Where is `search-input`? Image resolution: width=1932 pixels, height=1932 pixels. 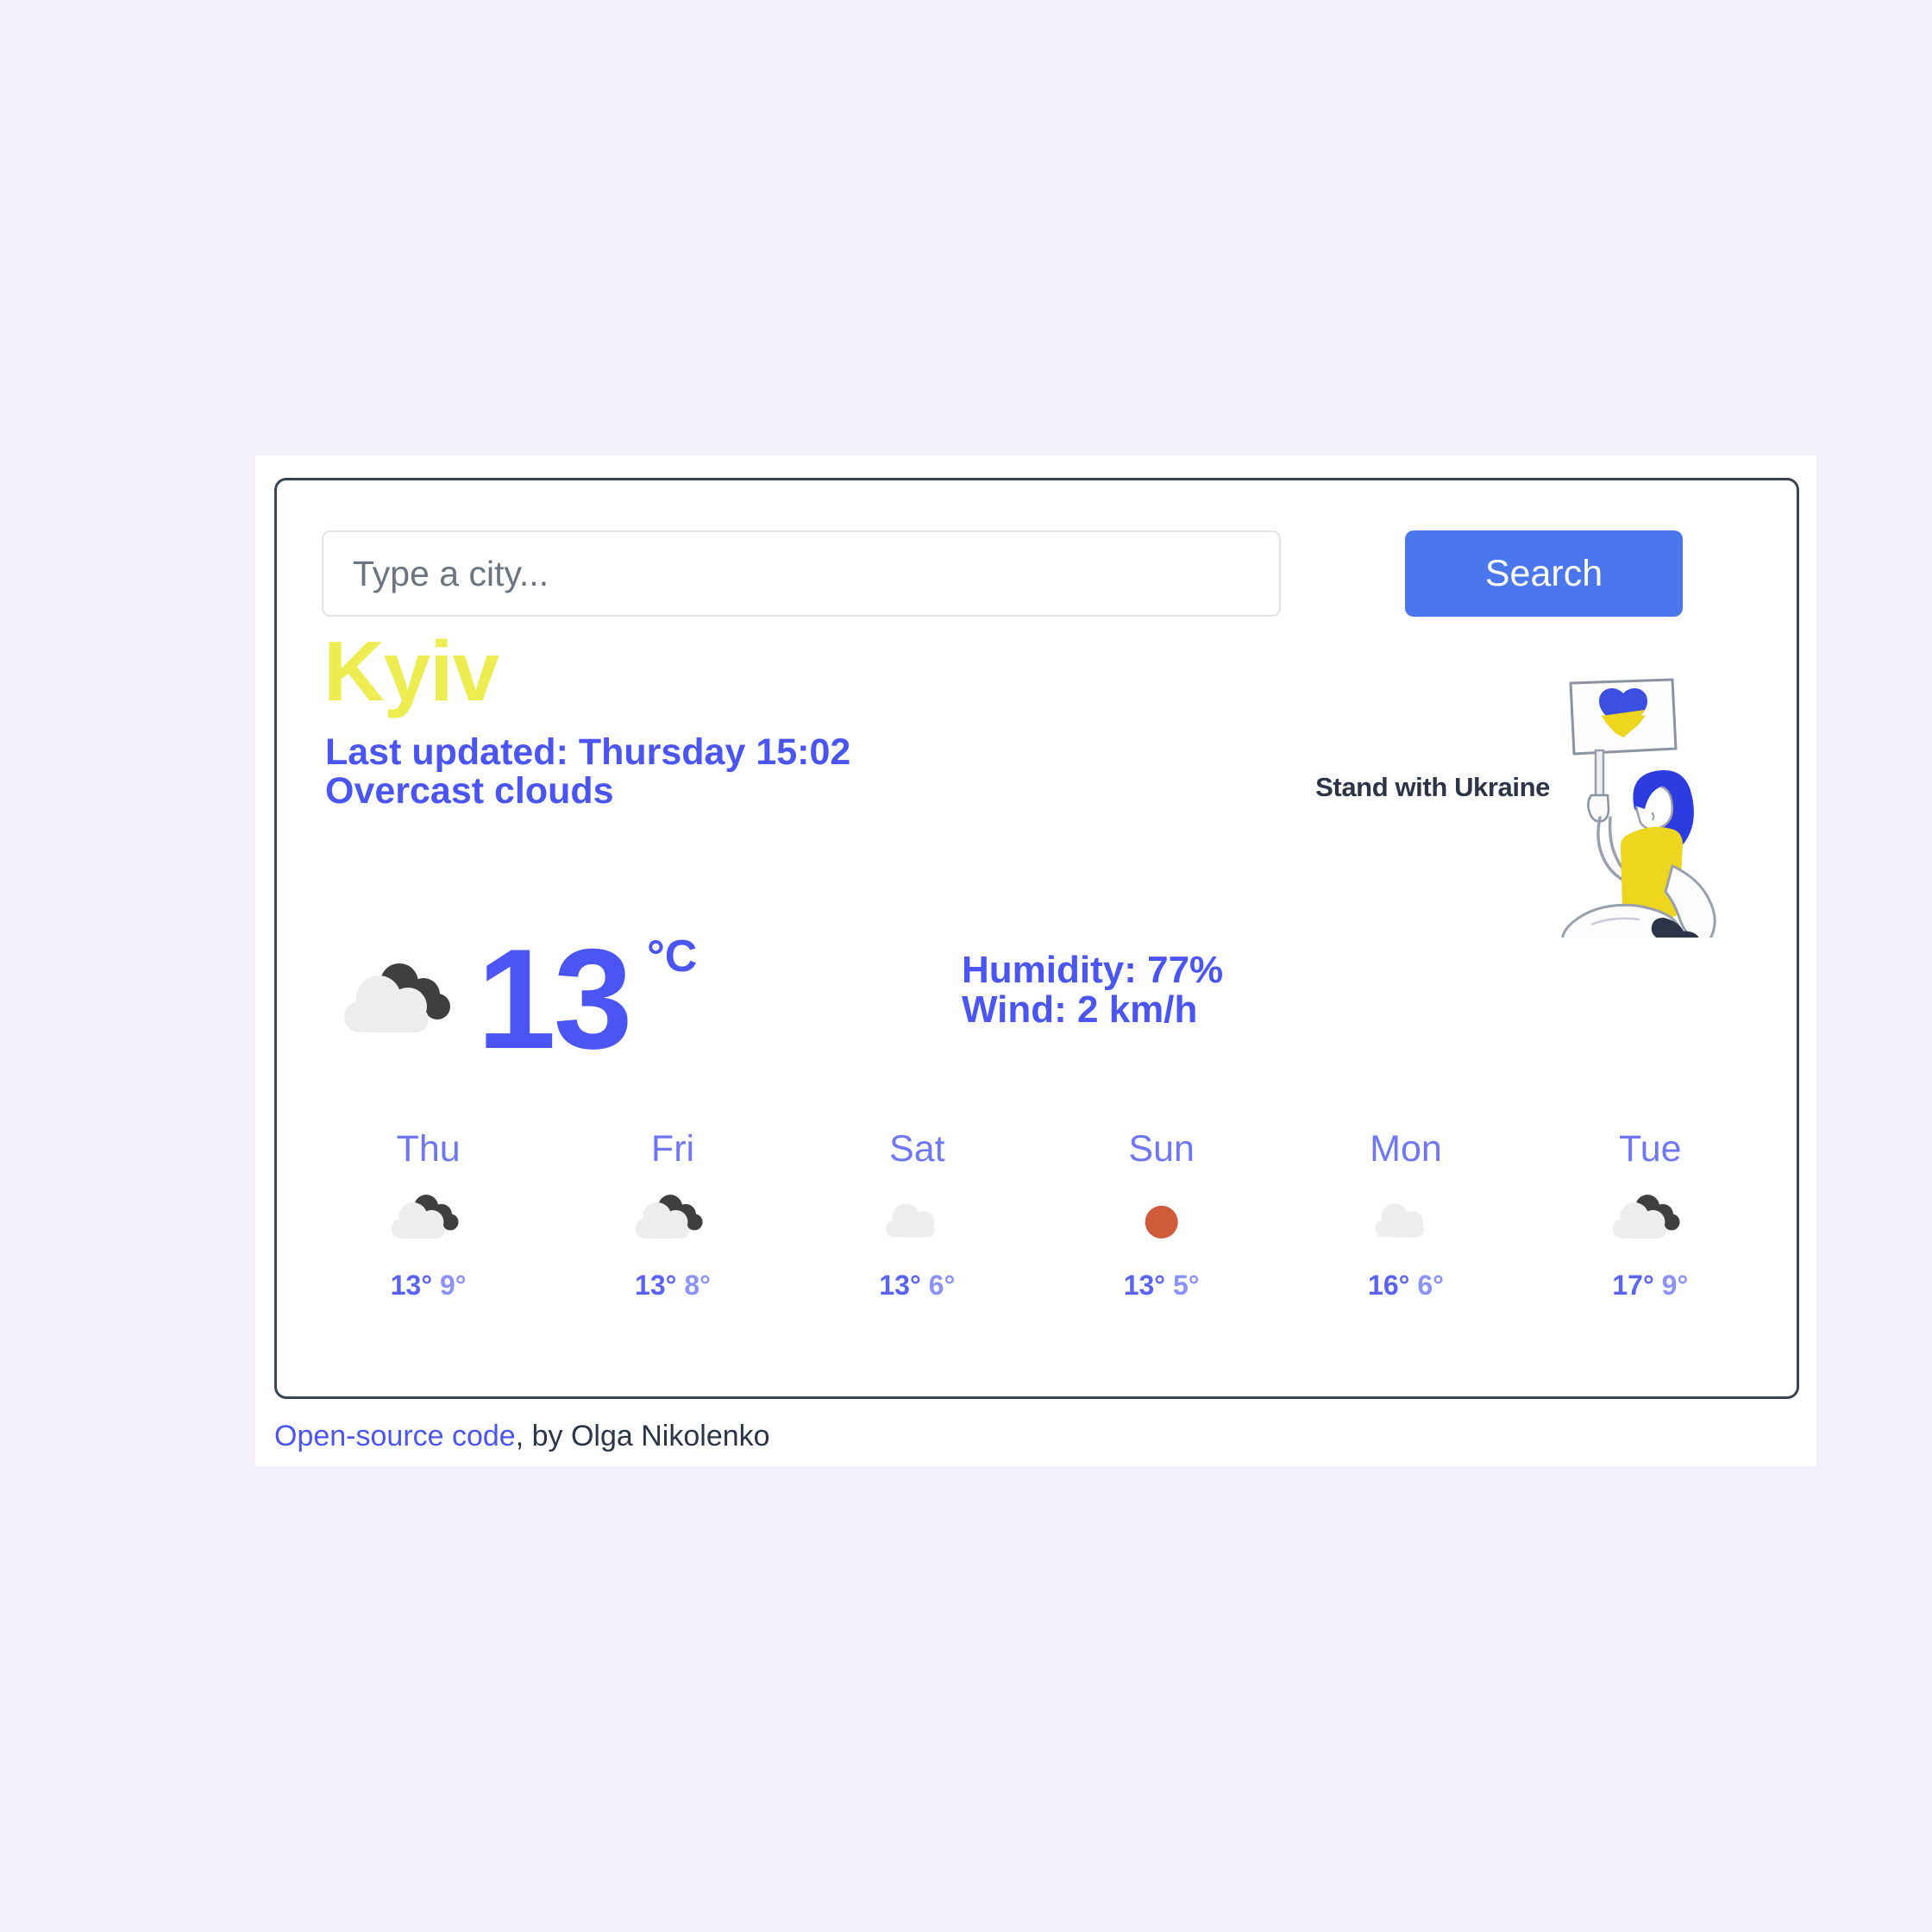
search-input is located at coordinates (802, 574).